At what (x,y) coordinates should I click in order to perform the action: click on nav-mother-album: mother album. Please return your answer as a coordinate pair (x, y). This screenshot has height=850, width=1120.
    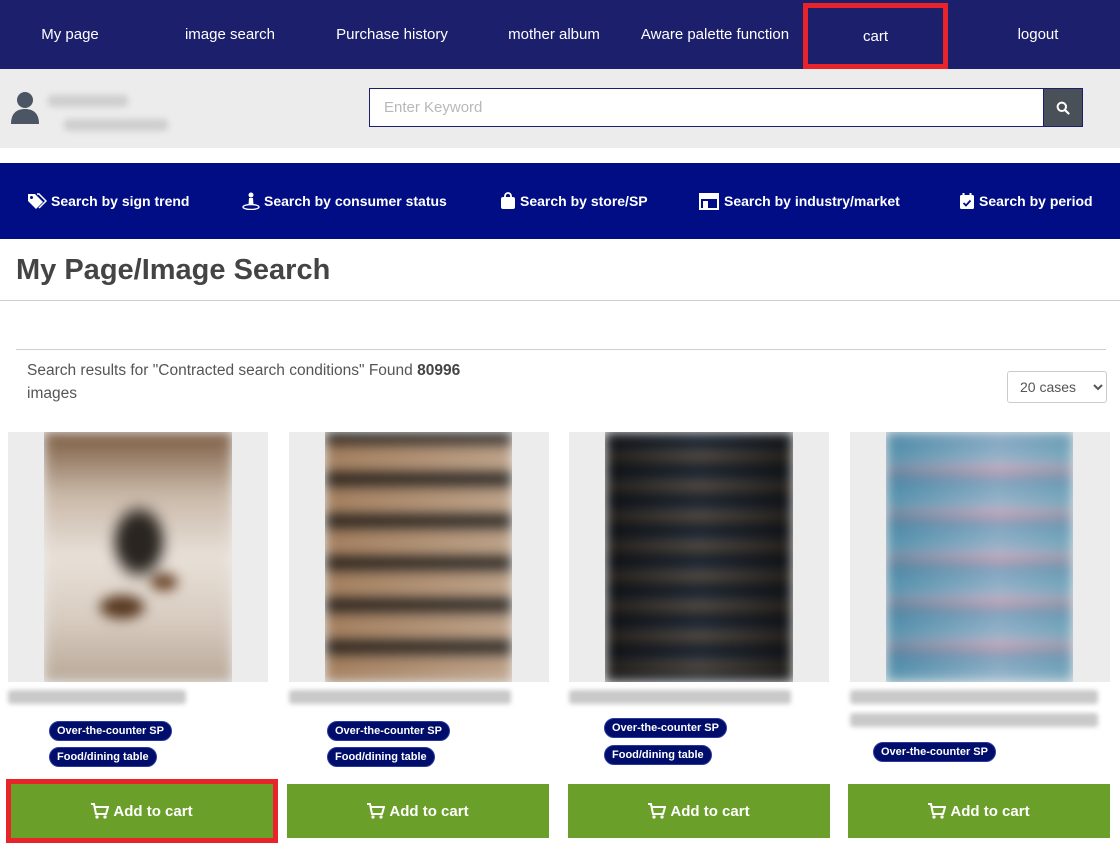
    Looking at the image, I should click on (554, 34).